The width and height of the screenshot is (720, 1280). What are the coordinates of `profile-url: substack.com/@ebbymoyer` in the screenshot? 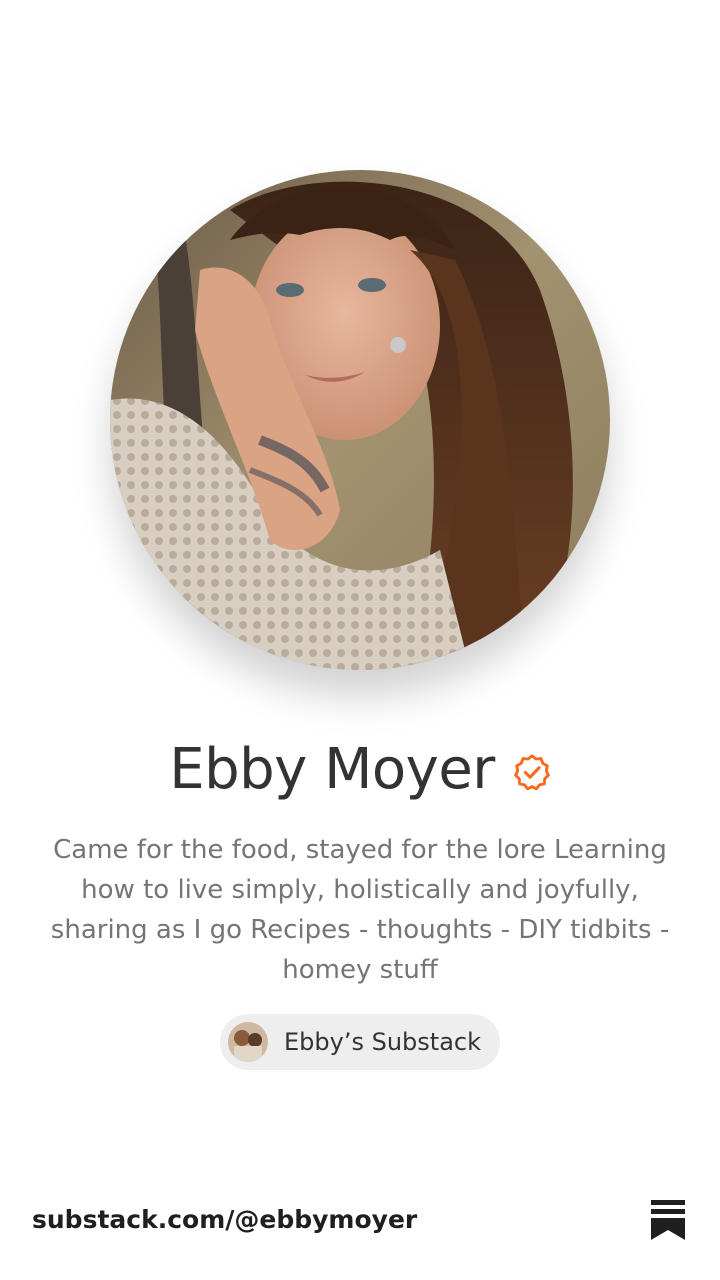 It's located at (224, 1220).